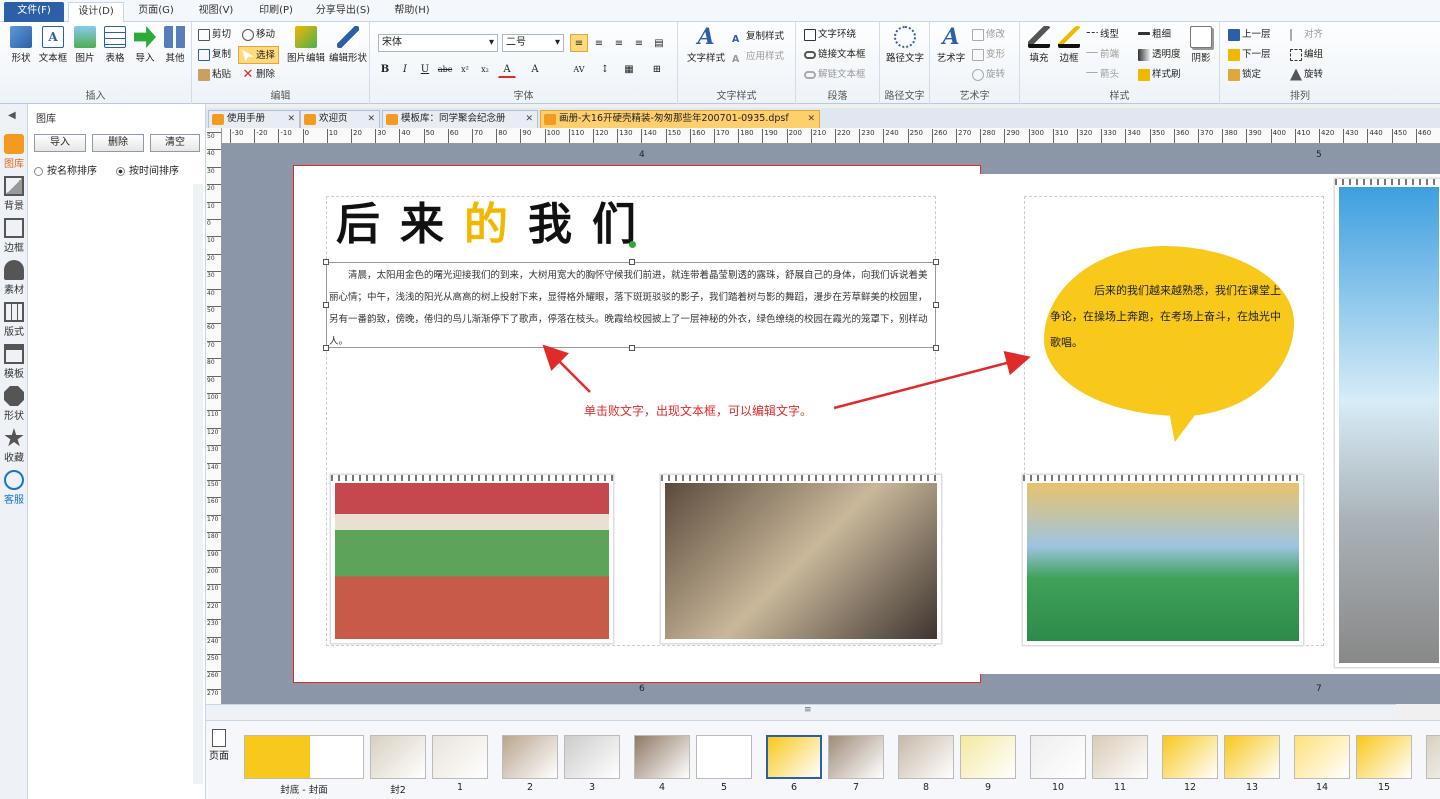  What do you see at coordinates (579, 69) in the screenshot?
I see `char-spacing-button: AV` at bounding box center [579, 69].